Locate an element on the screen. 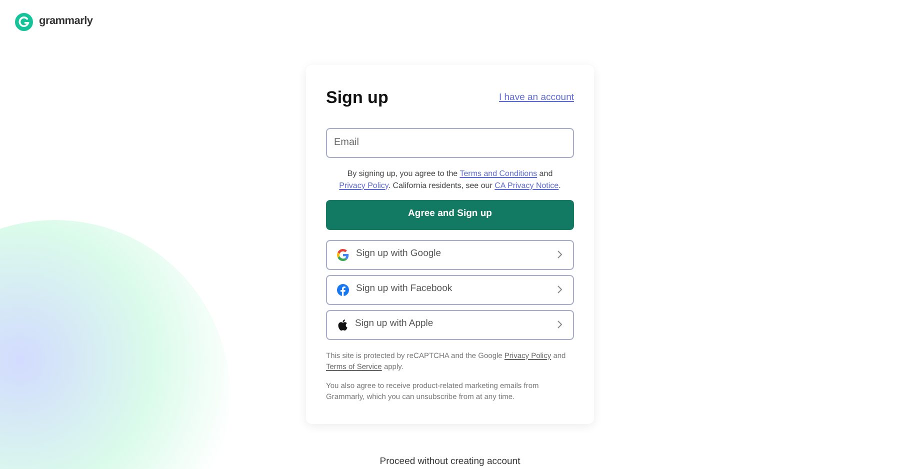  facebook-f-icon is located at coordinates (343, 290).